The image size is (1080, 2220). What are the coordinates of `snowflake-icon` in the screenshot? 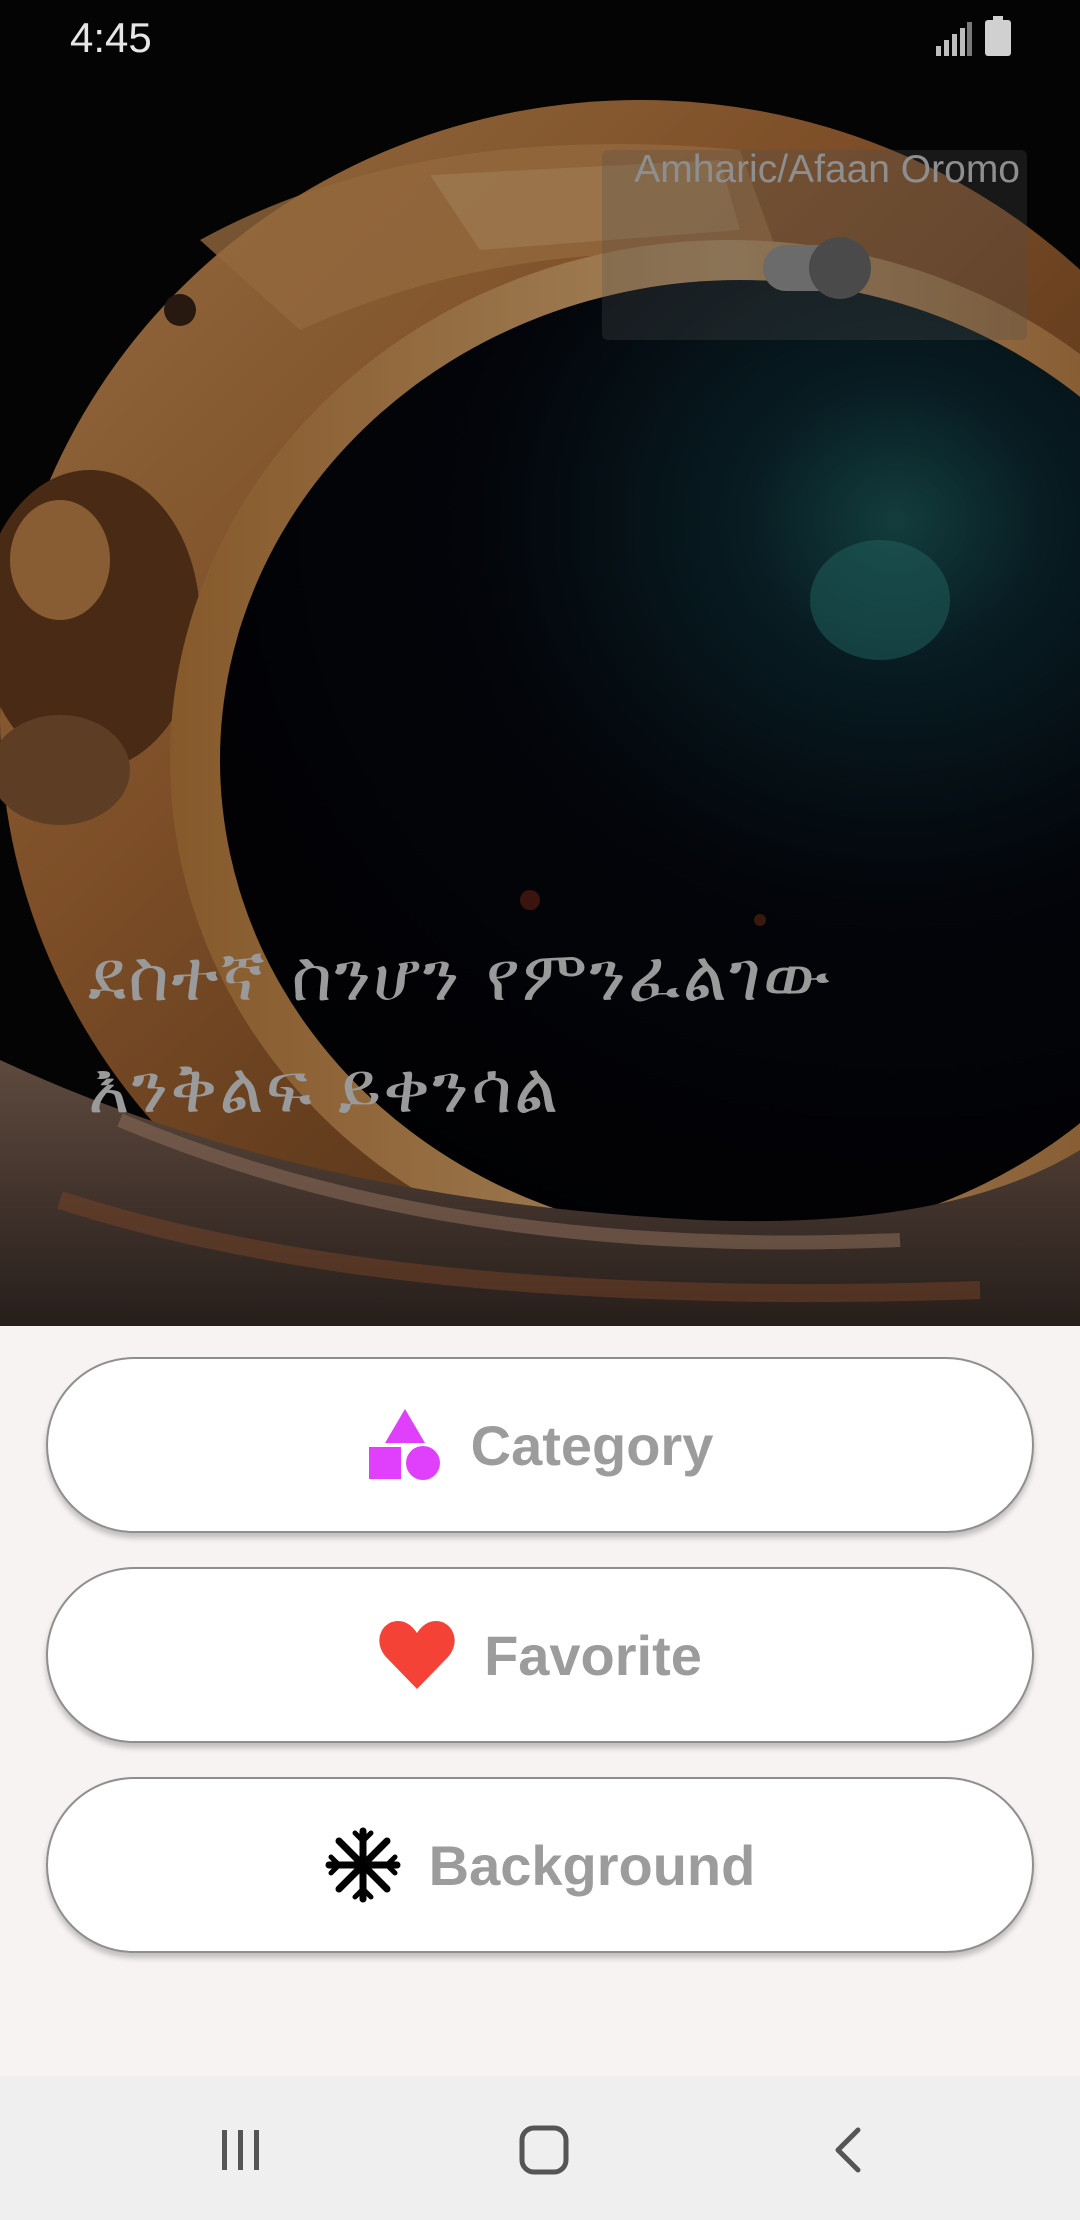 It's located at (363, 1865).